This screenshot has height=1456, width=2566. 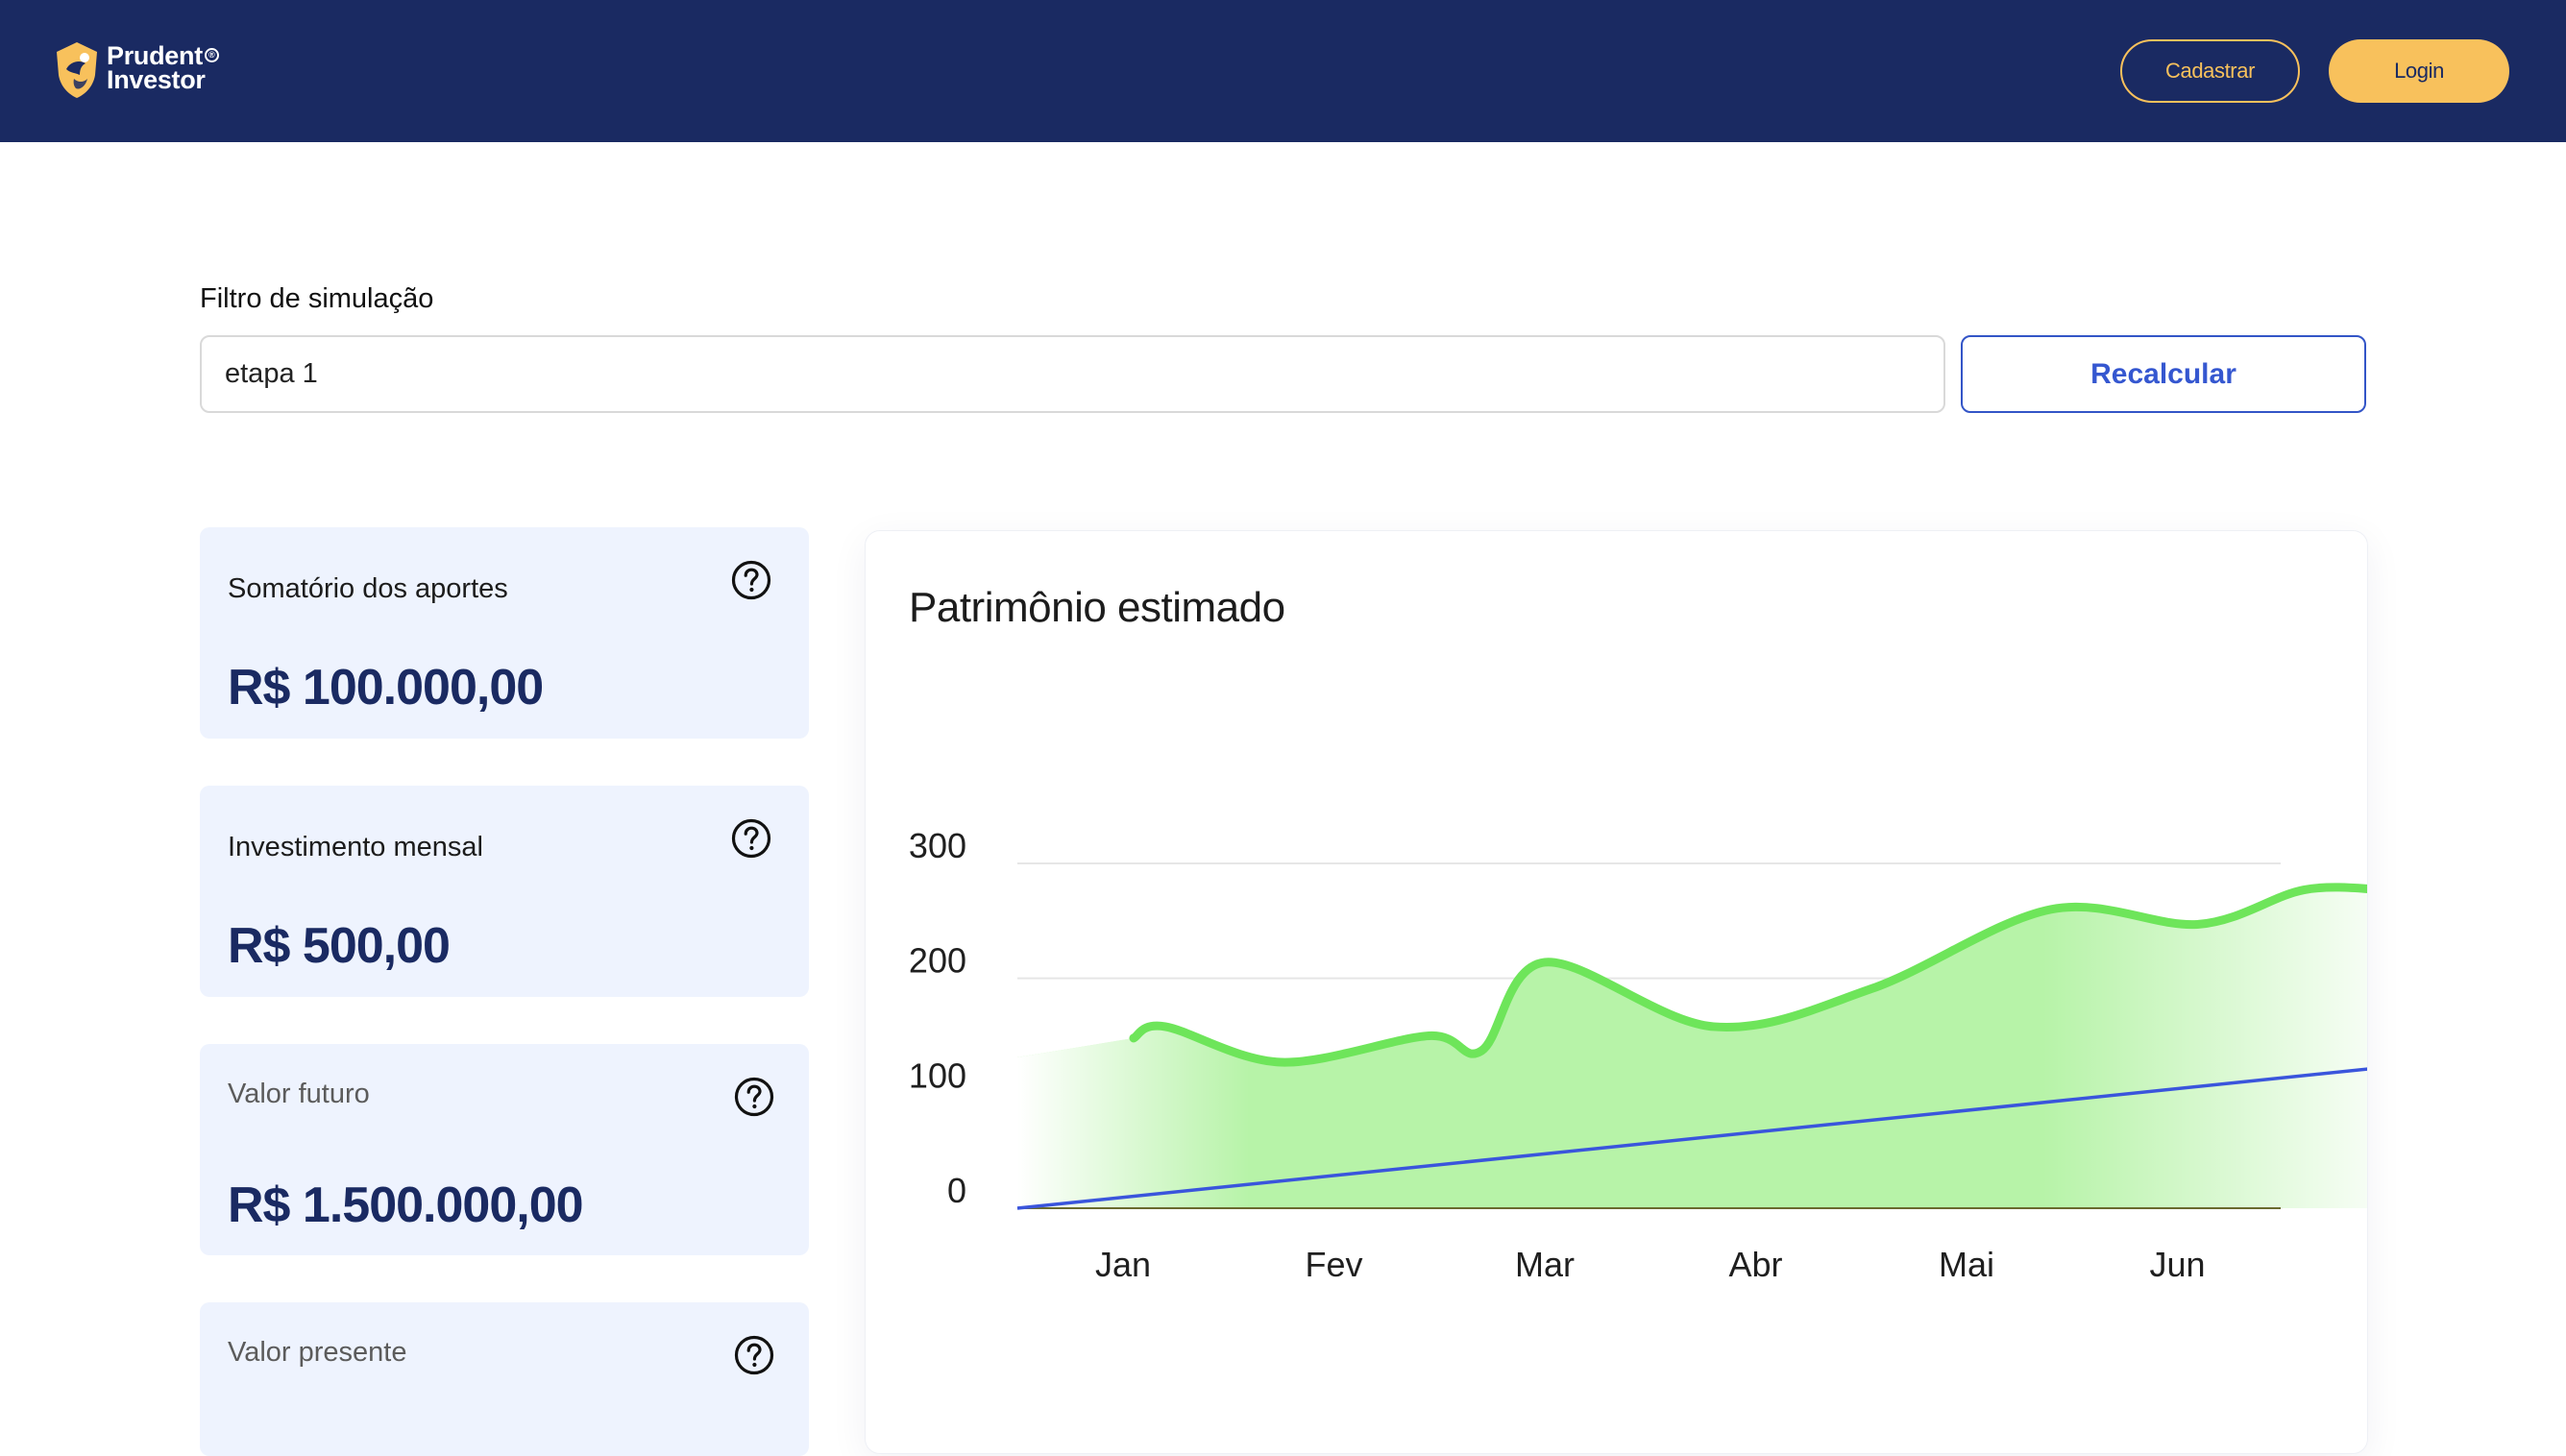 What do you see at coordinates (504, 892) in the screenshot?
I see `stat-card-monthly-investment: Investimento mensal R$ 500,00` at bounding box center [504, 892].